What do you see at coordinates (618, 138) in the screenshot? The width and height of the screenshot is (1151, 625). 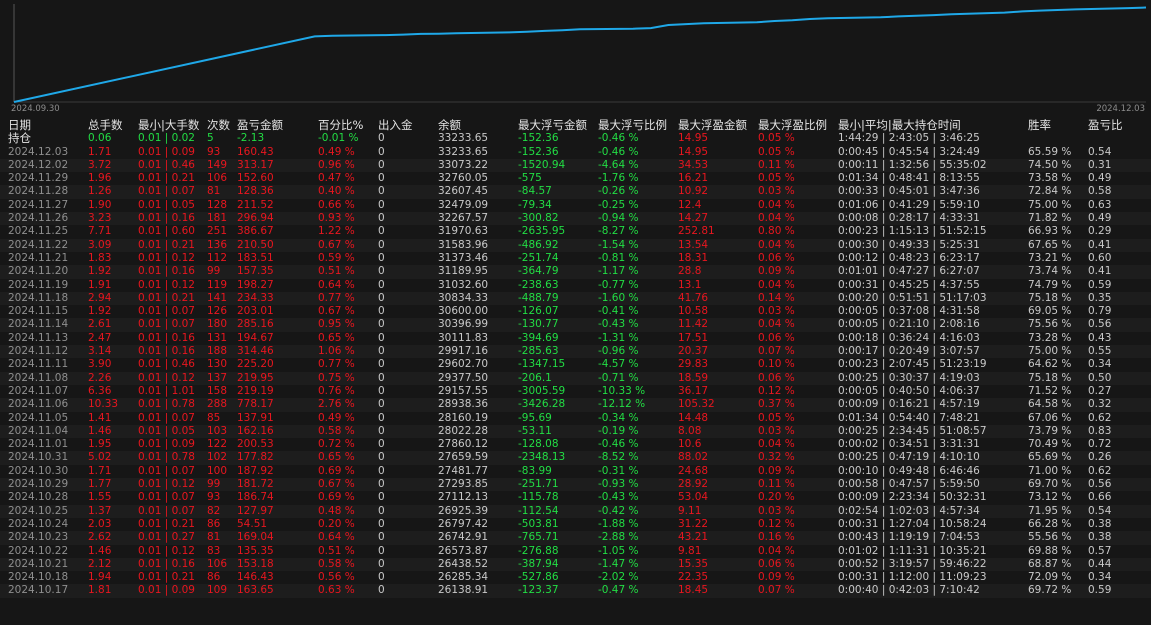 I see `position-max-floating-loss-pct: -0.46 %` at bounding box center [618, 138].